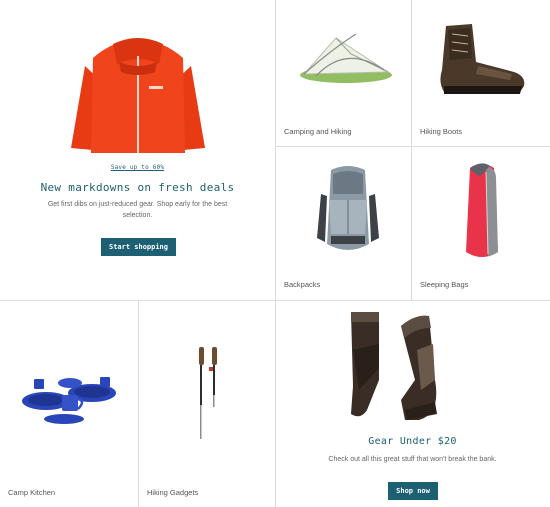 The height and width of the screenshot is (507, 550). I want to click on category-tile-hiking-boots: Hiking Boots, so click(481, 73).